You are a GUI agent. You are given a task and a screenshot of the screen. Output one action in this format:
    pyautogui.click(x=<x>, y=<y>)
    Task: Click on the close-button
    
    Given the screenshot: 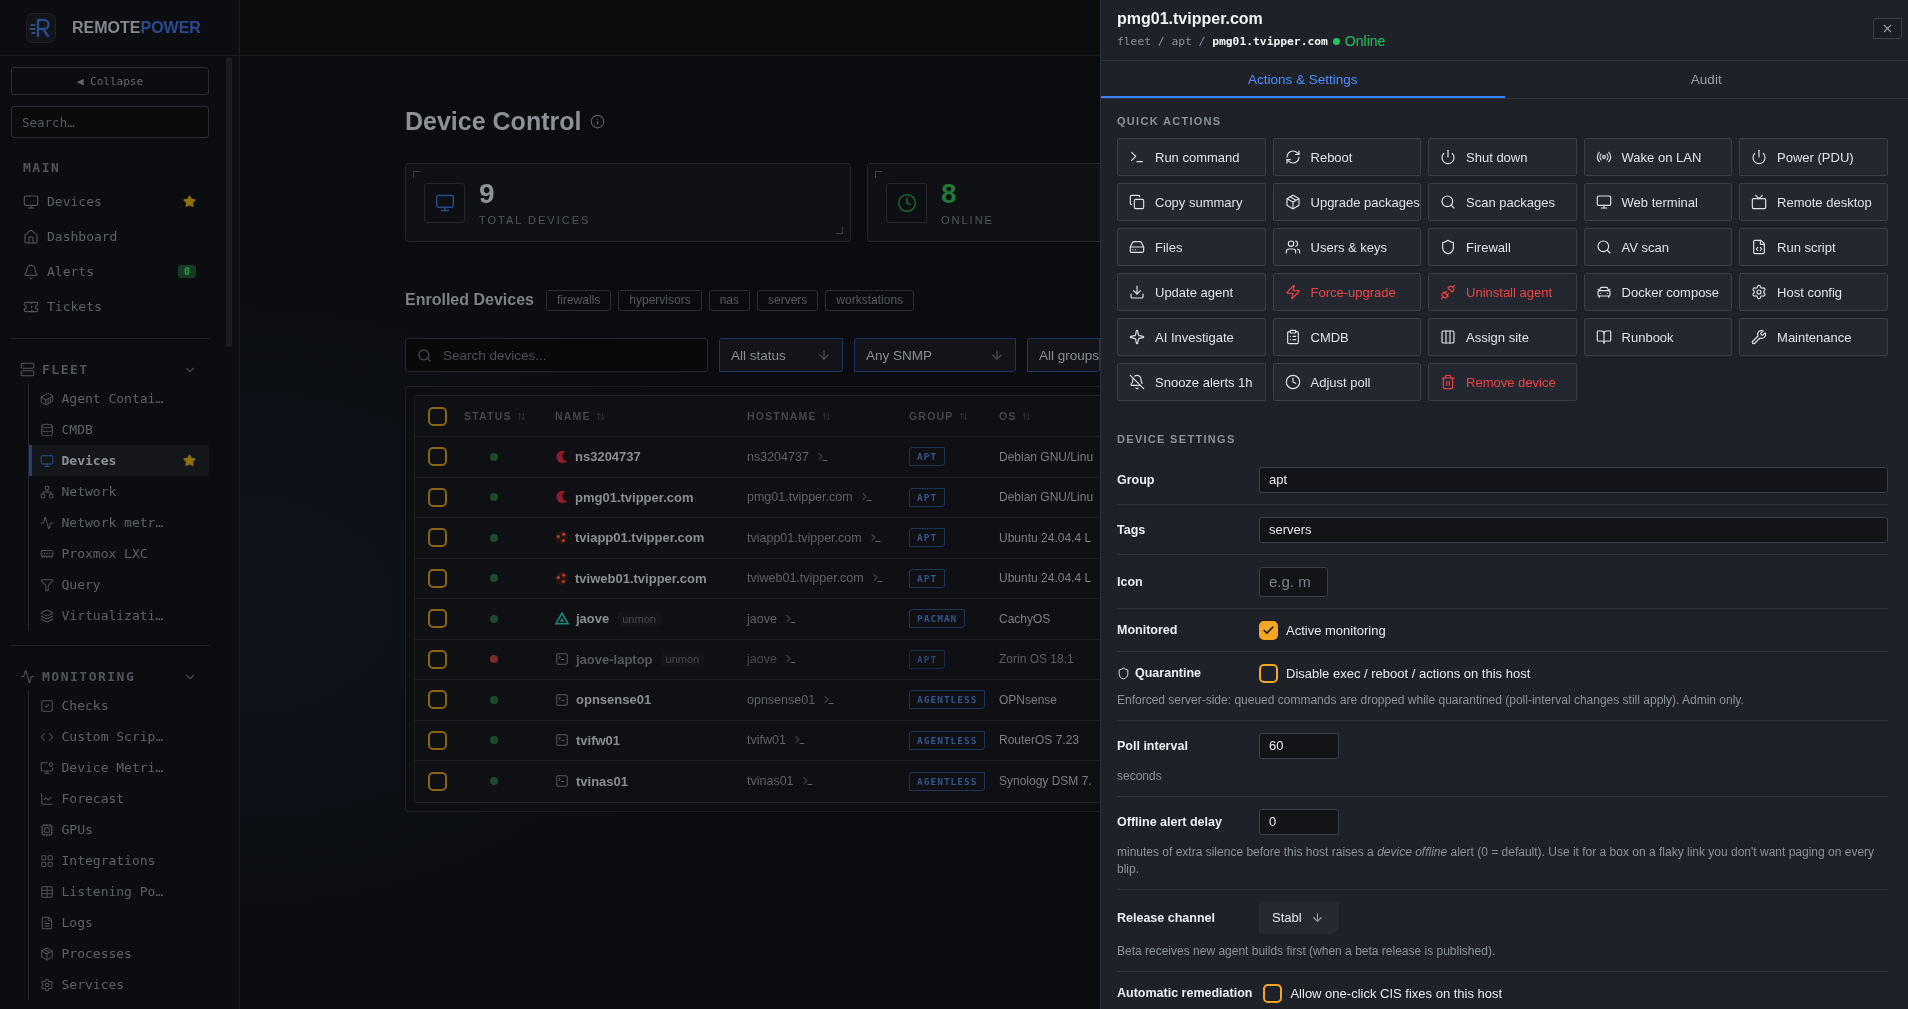 What is the action you would take?
    pyautogui.click(x=1887, y=28)
    